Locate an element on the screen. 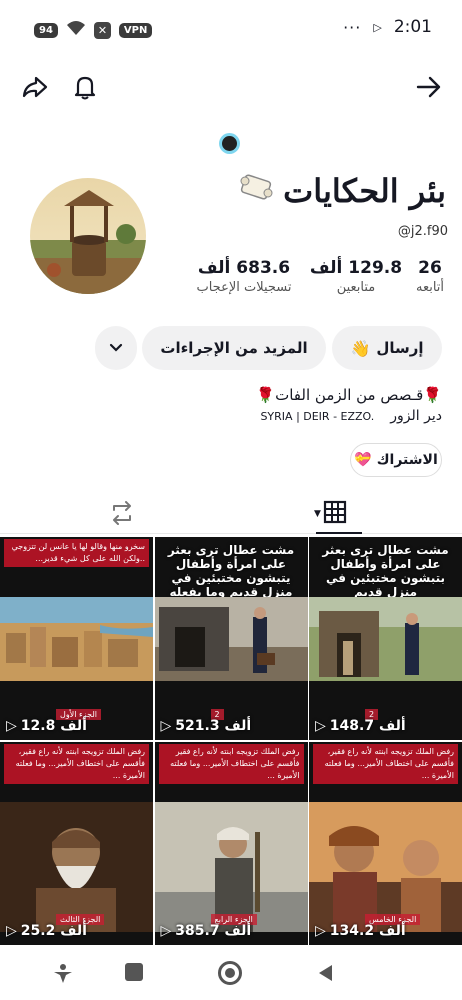 The image size is (462, 1000). profile-name-text: بئر الحكايات is located at coordinates (364, 191).